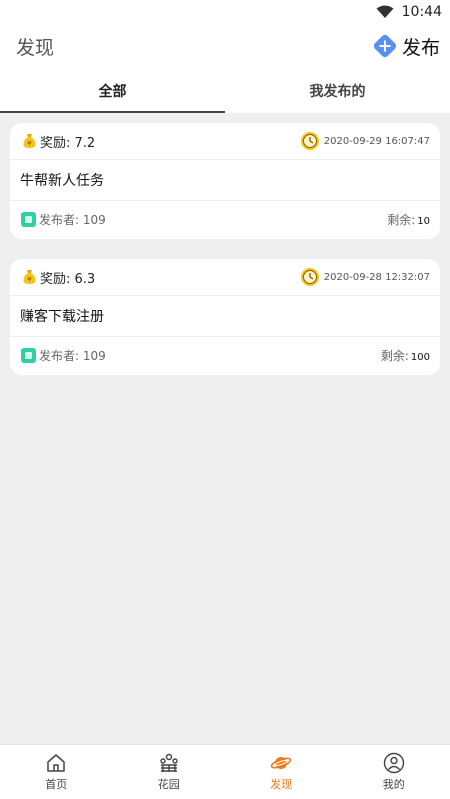 The image size is (450, 799). I want to click on publish-button: 发布, so click(406, 46).